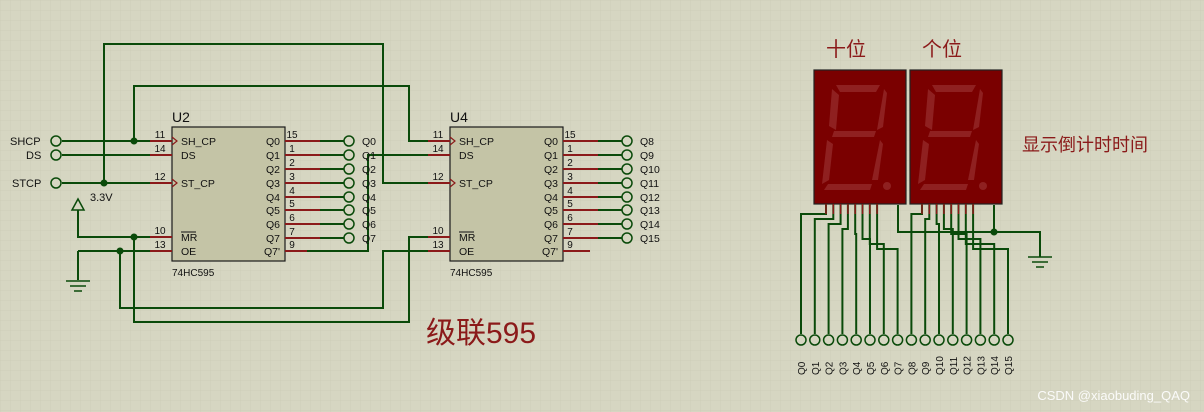 Image resolution: width=1204 pixels, height=412 pixels. I want to click on u4-part: 74HC595, so click(471, 273).